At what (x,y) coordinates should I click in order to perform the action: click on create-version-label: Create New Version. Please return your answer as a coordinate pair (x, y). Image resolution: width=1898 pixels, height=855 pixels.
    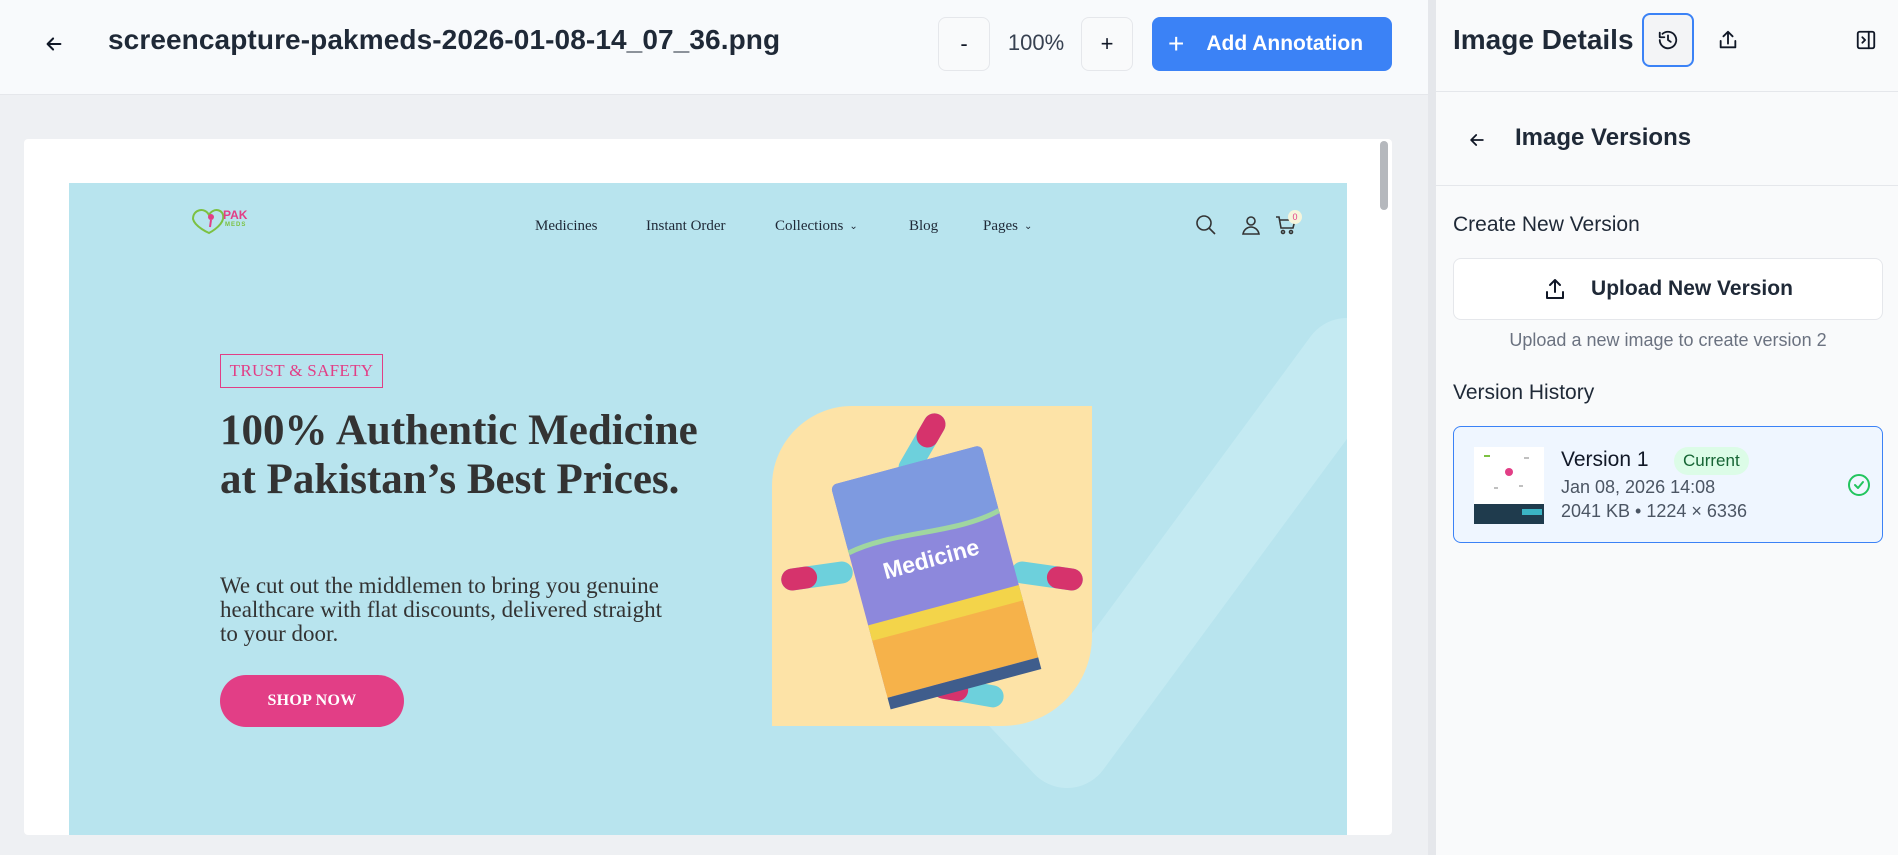
    Looking at the image, I should click on (1546, 224).